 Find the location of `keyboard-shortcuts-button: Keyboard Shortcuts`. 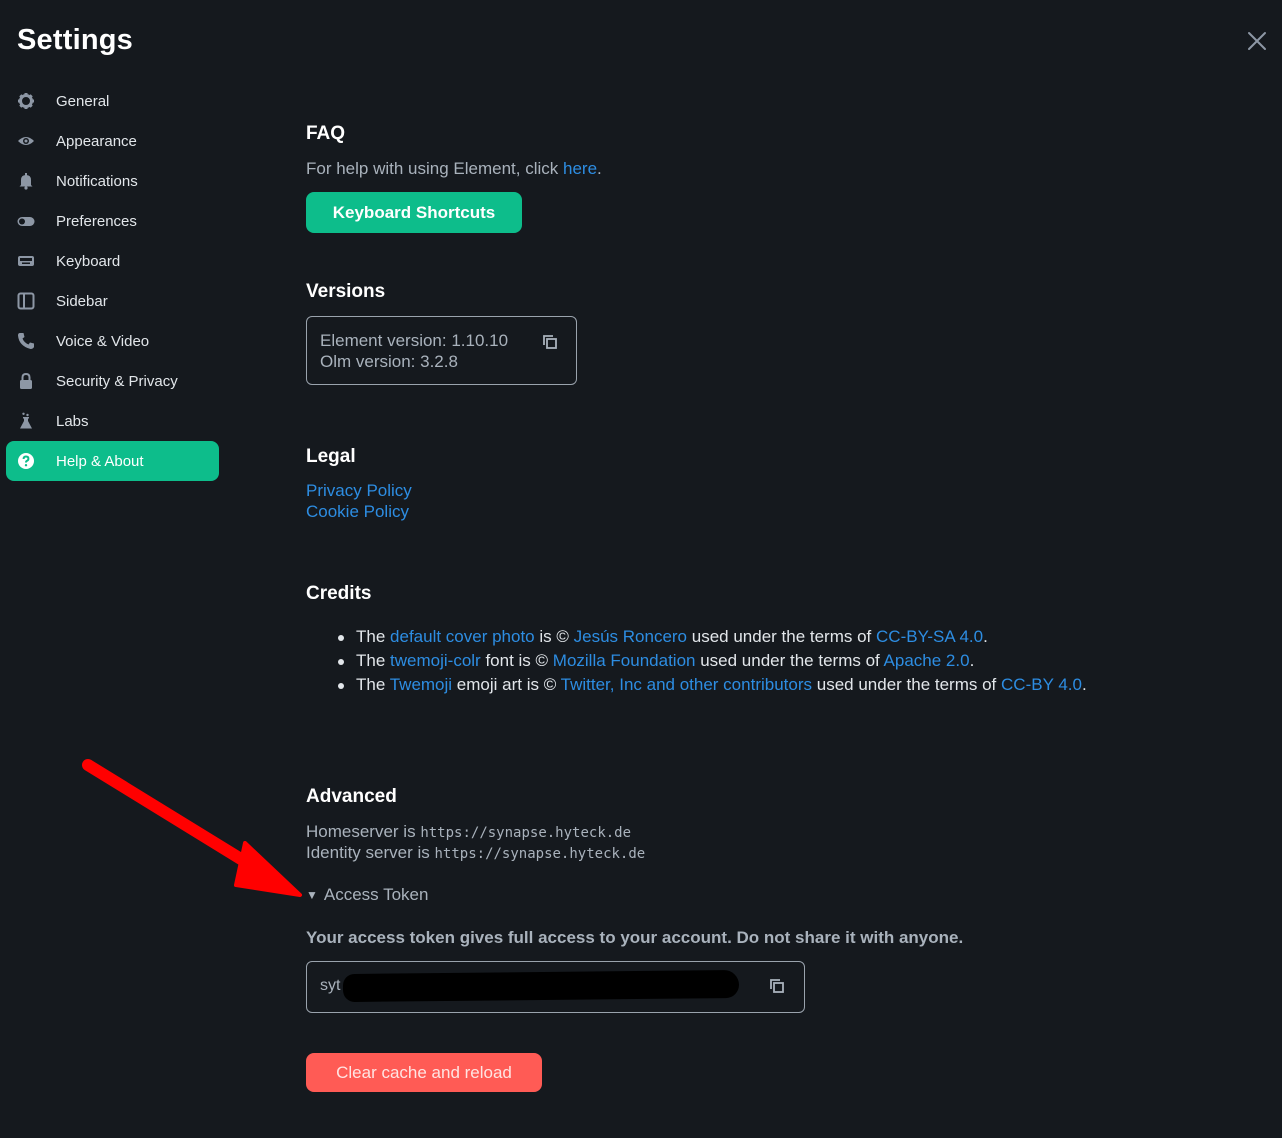

keyboard-shortcuts-button: Keyboard Shortcuts is located at coordinates (414, 212).